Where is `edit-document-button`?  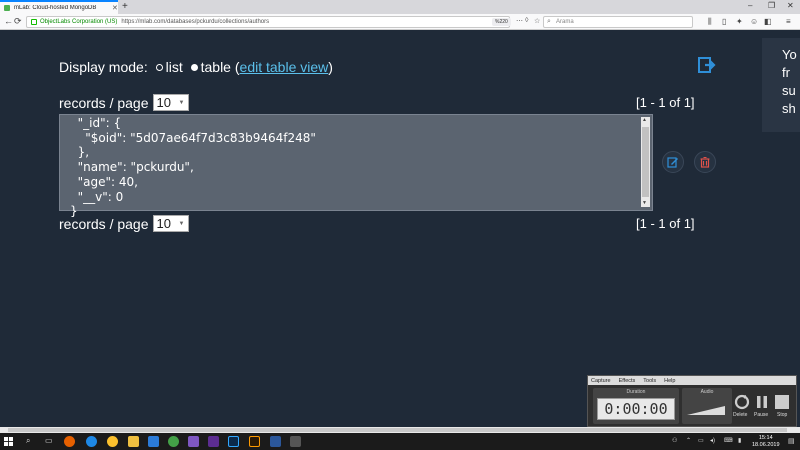
edit-document-button is located at coordinates (673, 162).